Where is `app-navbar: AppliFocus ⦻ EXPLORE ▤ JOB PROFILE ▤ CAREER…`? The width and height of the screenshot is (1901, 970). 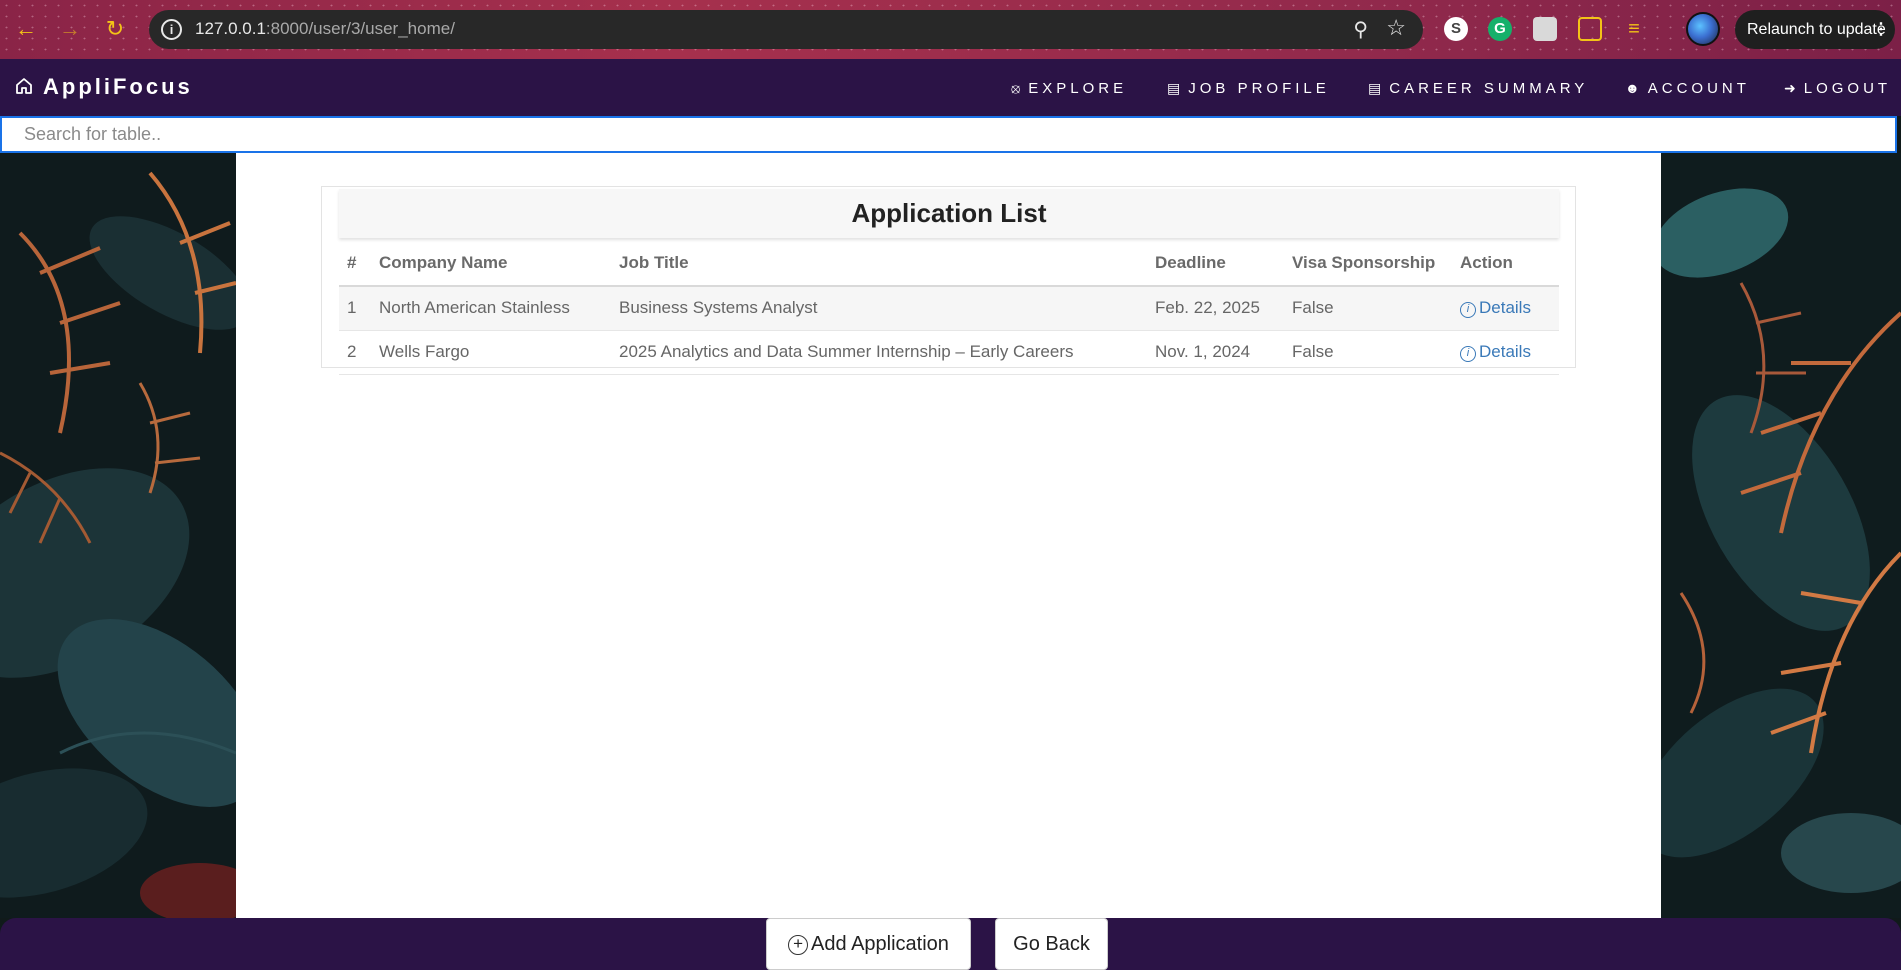 app-navbar: AppliFocus ⦻ EXPLORE ▤ JOB PROFILE ▤ CAREER… is located at coordinates (950, 87).